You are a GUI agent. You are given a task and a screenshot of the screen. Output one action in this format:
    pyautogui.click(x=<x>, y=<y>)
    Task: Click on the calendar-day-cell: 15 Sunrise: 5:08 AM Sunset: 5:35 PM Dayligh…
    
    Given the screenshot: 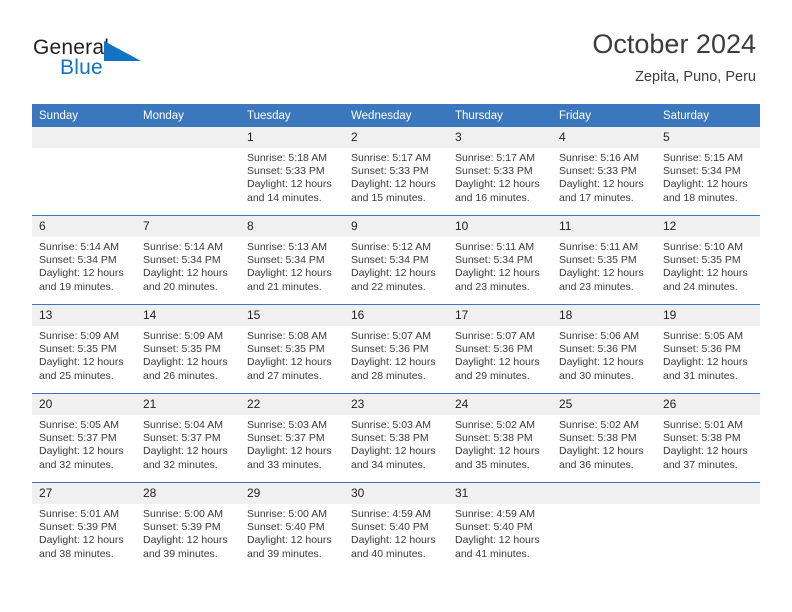 What is the action you would take?
    pyautogui.click(x=292, y=349)
    